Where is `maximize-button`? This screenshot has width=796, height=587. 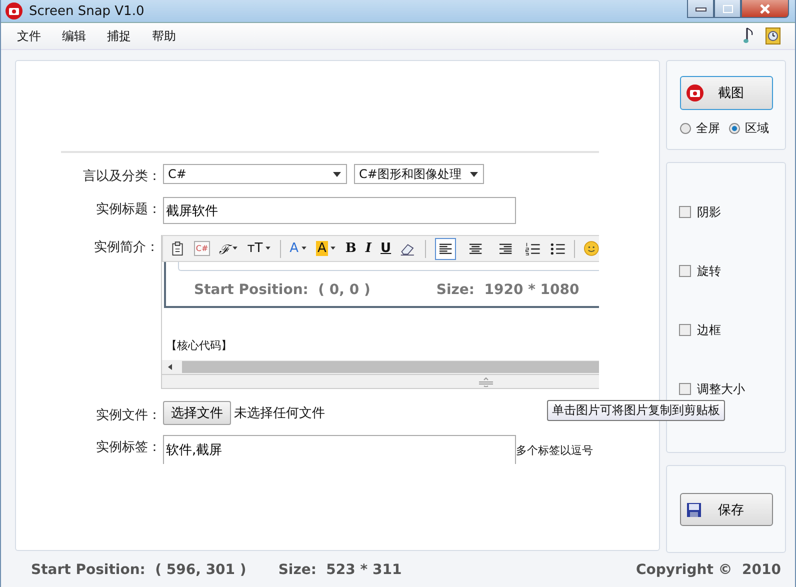
maximize-button is located at coordinates (727, 9).